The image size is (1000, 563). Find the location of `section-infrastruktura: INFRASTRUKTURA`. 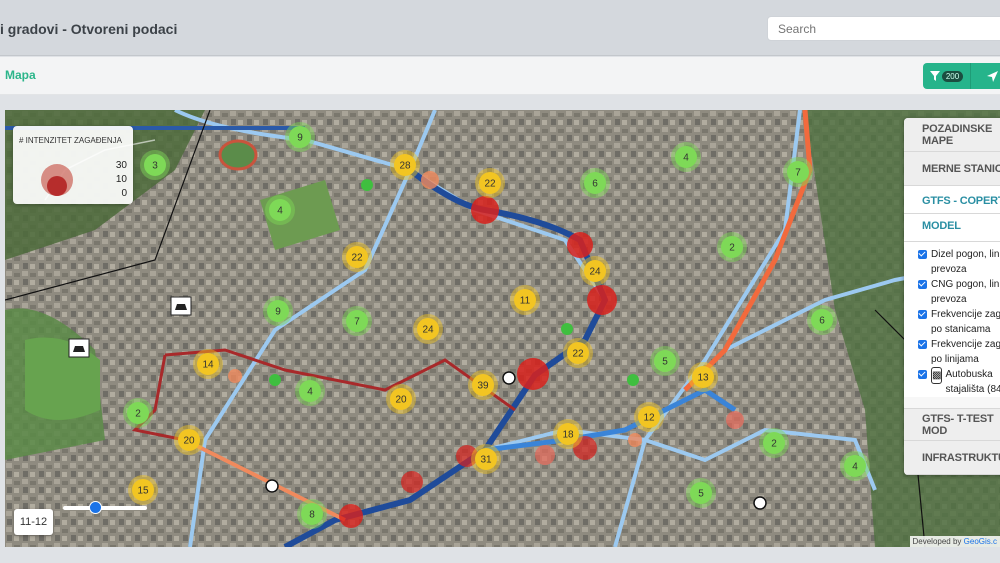

section-infrastruktura: INFRASTRUKTURA is located at coordinates (952, 458).